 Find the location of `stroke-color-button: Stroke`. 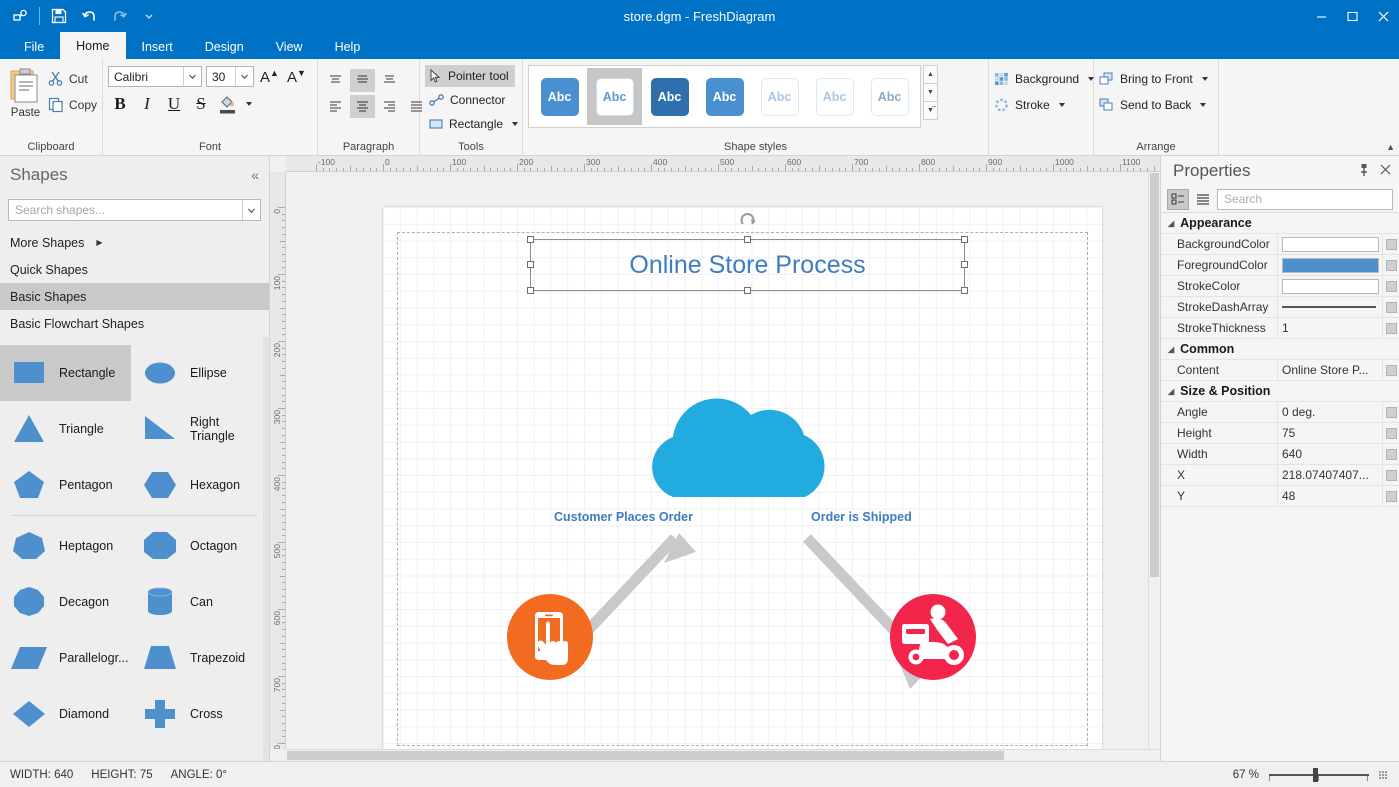

stroke-color-button: Stroke is located at coordinates (1029, 105).